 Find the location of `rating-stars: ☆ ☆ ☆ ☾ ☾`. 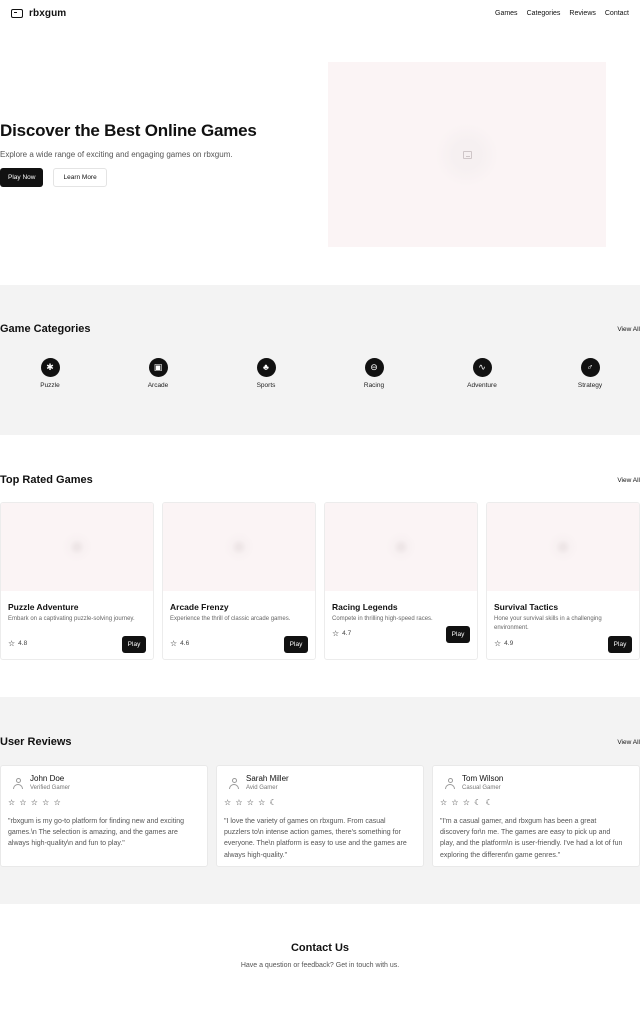

rating-stars: ☆ ☆ ☆ ☾ ☾ is located at coordinates (467, 802).